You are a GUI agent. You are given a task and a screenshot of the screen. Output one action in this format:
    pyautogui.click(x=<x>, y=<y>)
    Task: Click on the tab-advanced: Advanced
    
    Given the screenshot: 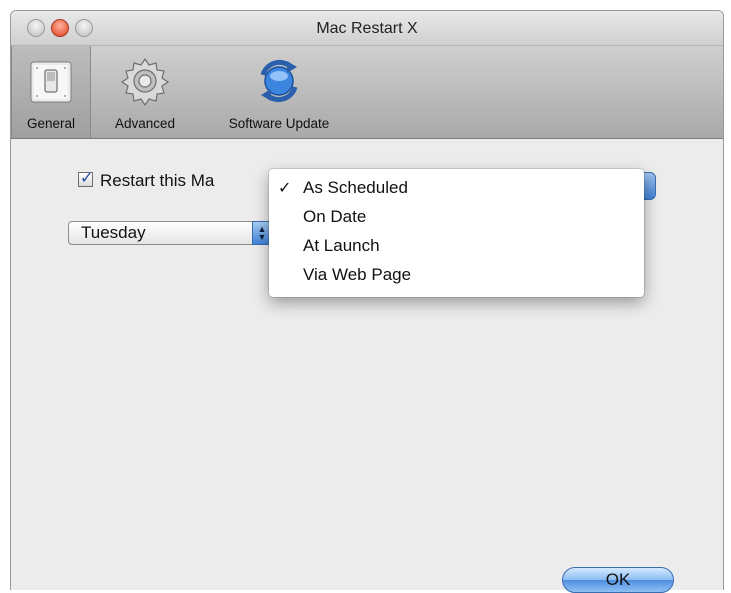 What is the action you would take?
    pyautogui.click(x=145, y=92)
    